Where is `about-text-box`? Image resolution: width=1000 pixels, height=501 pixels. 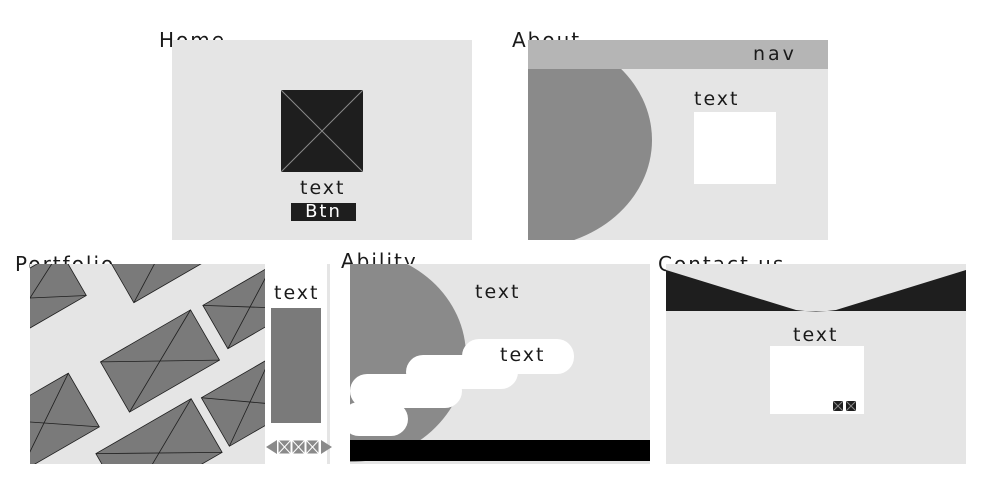 about-text-box is located at coordinates (735, 148).